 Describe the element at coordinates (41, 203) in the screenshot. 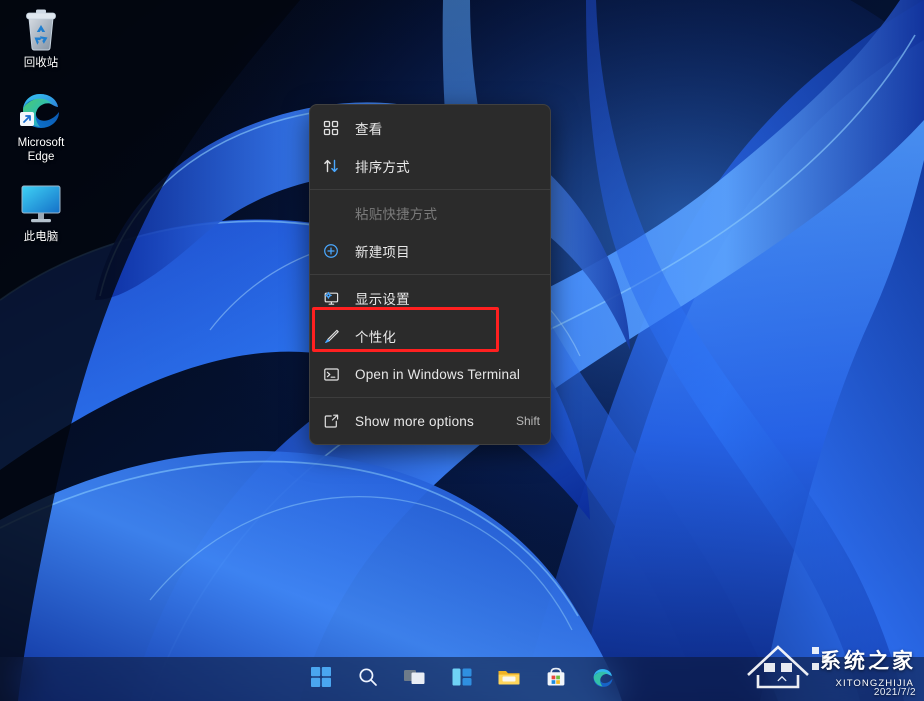

I see `this-pc-monitor-icon` at that location.